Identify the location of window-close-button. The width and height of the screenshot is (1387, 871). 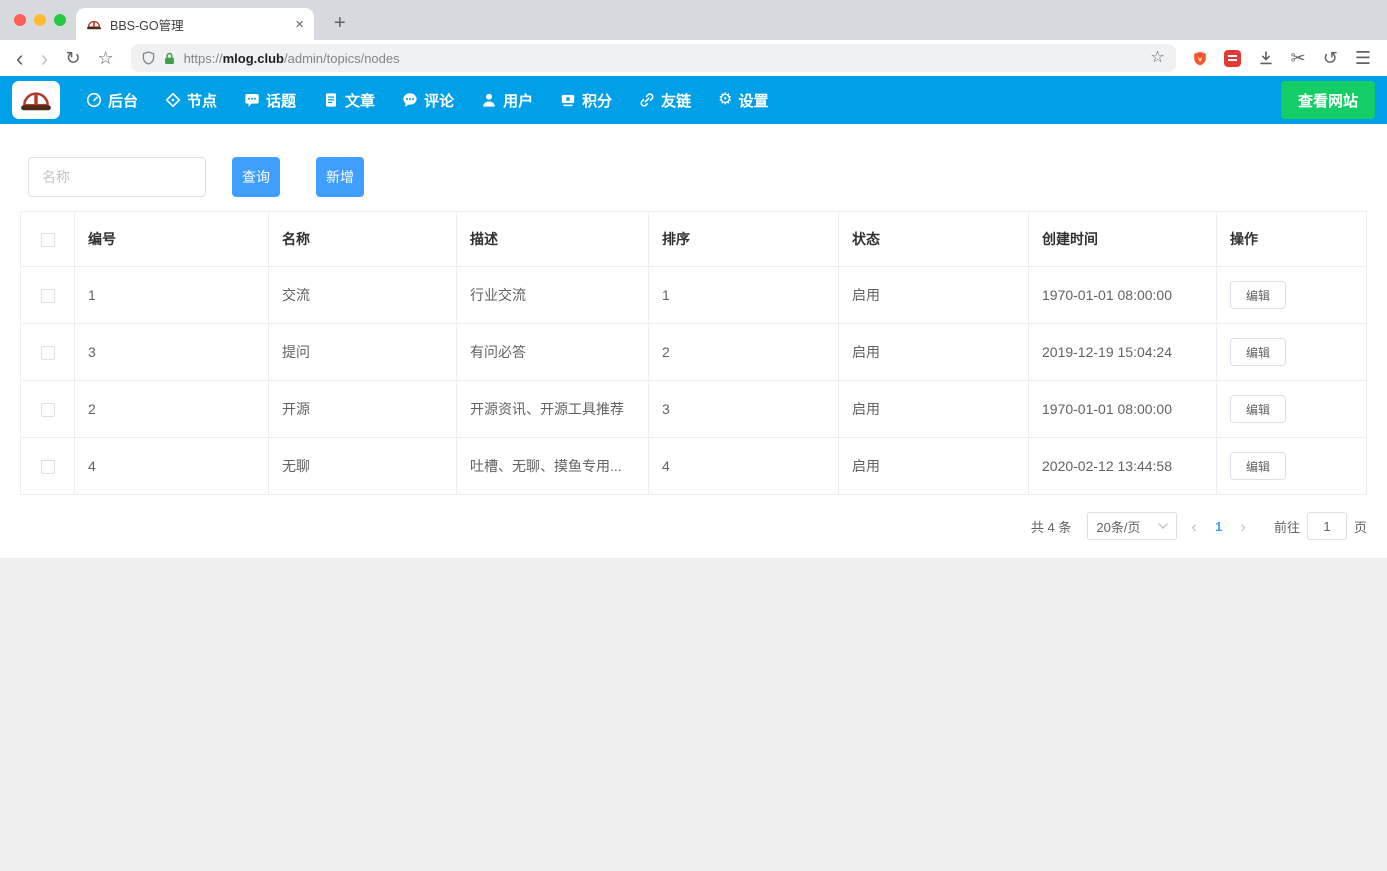
(20, 20).